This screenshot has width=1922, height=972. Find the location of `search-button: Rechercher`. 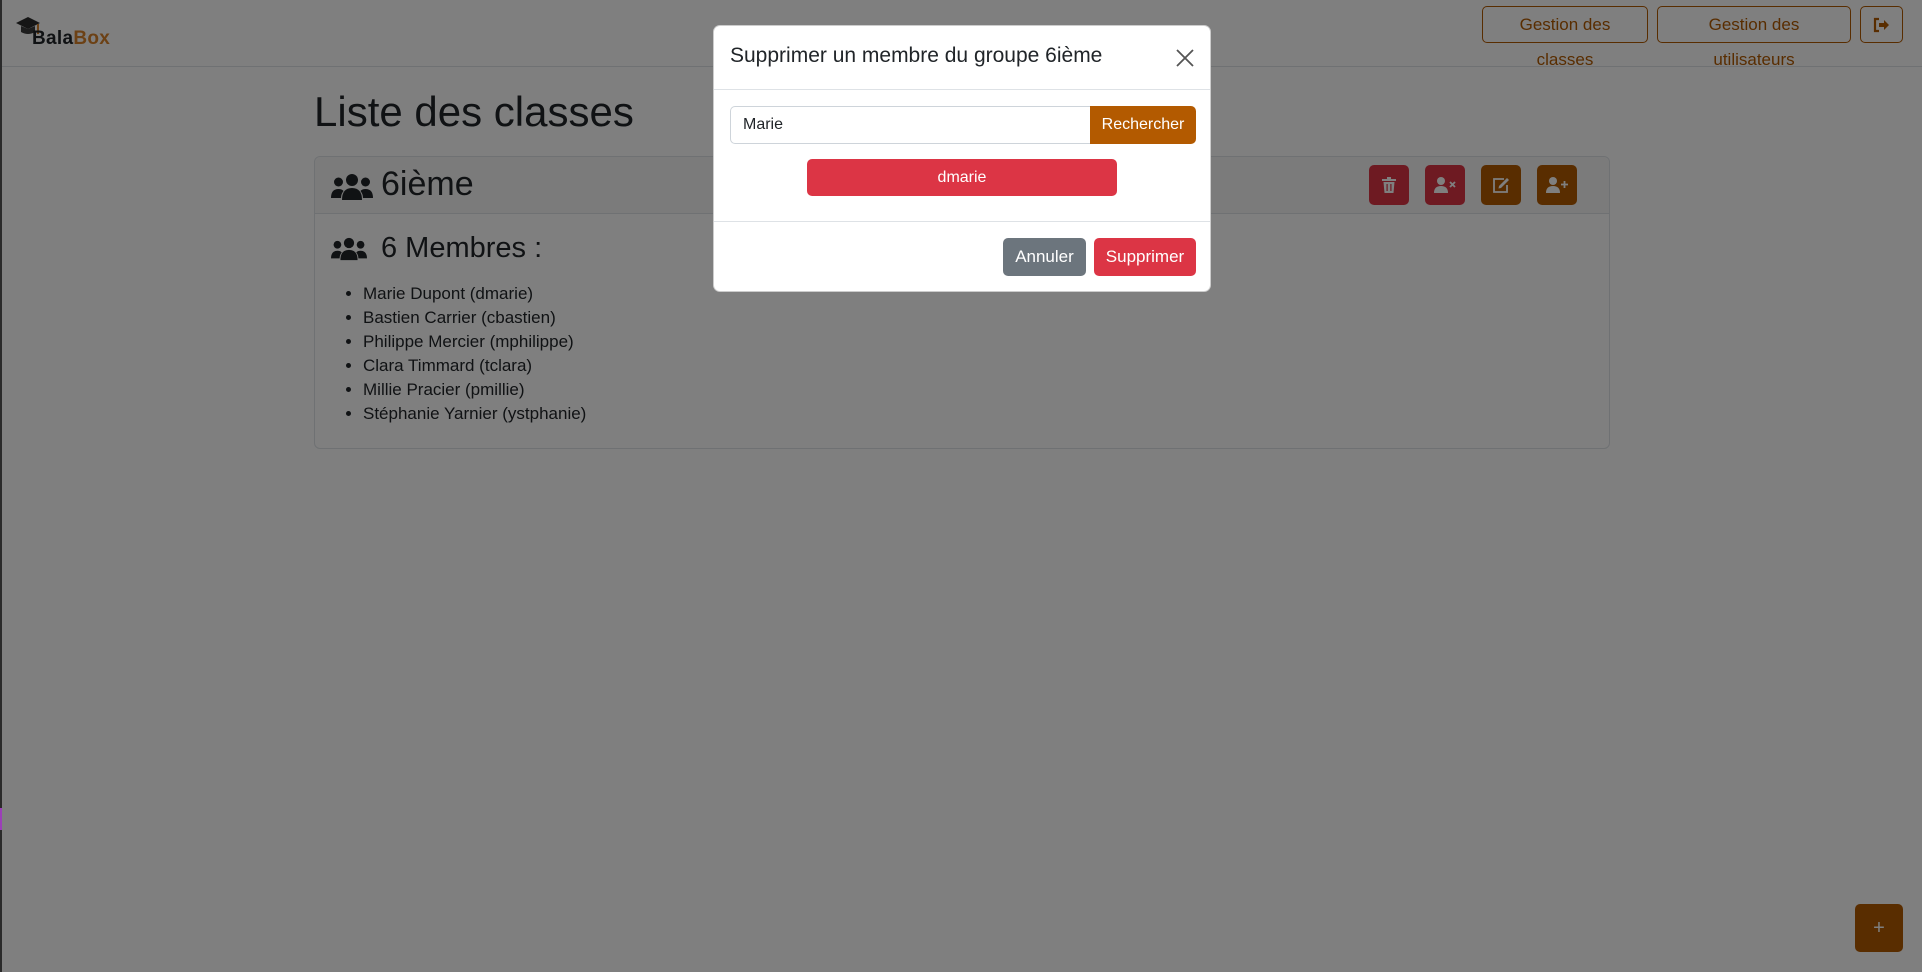

search-button: Rechercher is located at coordinates (1143, 125).